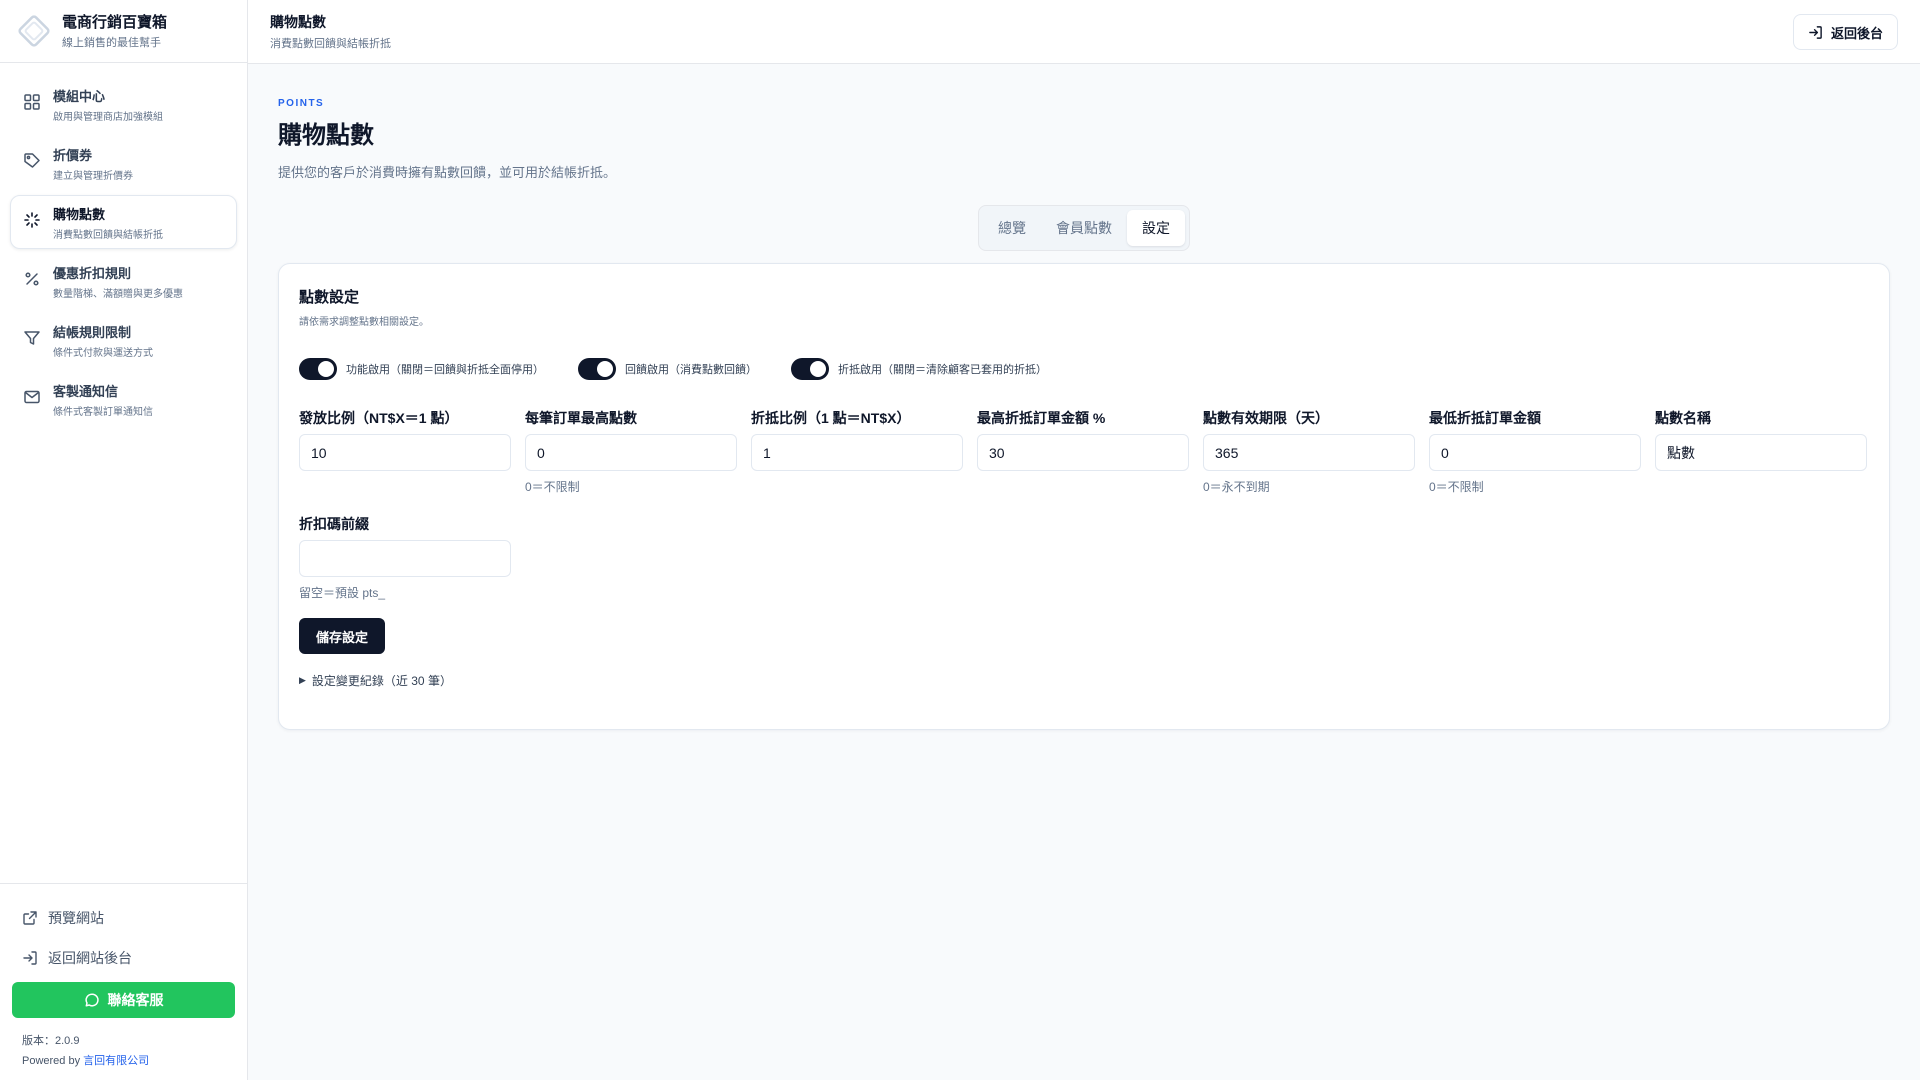 The width and height of the screenshot is (1920, 1080). I want to click on field-points-name: 點數名稱, so click(1761, 450).